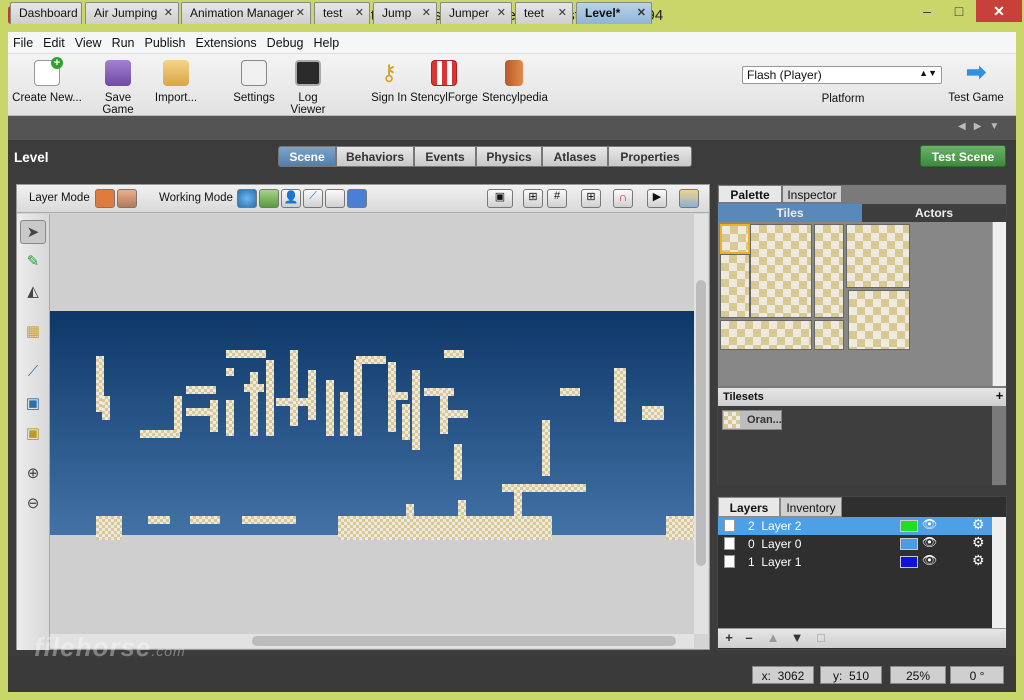  Describe the element at coordinates (959, 11) in the screenshot. I see `maximize-button: □` at that location.